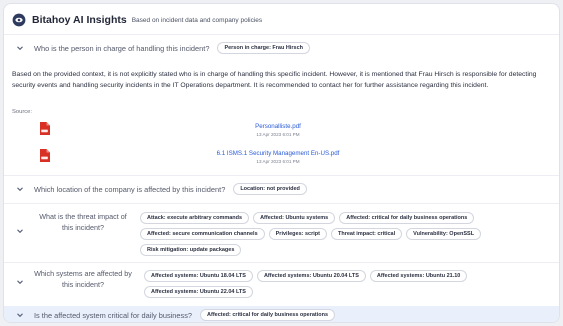 This screenshot has width=563, height=326. What do you see at coordinates (79, 20) in the screenshot?
I see `app-title: Bitahoy AI Insights` at bounding box center [79, 20].